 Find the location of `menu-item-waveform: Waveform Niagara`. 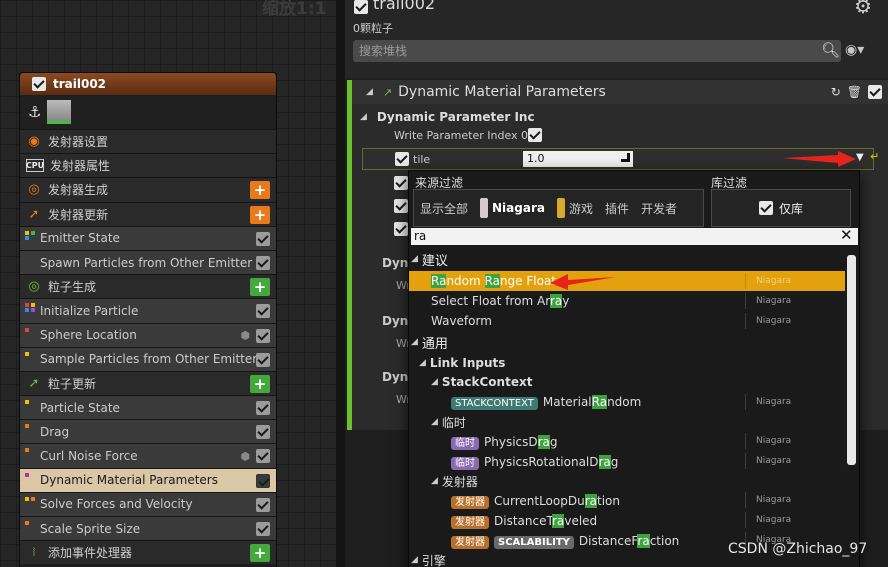

menu-item-waveform: Waveform Niagara is located at coordinates (627, 321).